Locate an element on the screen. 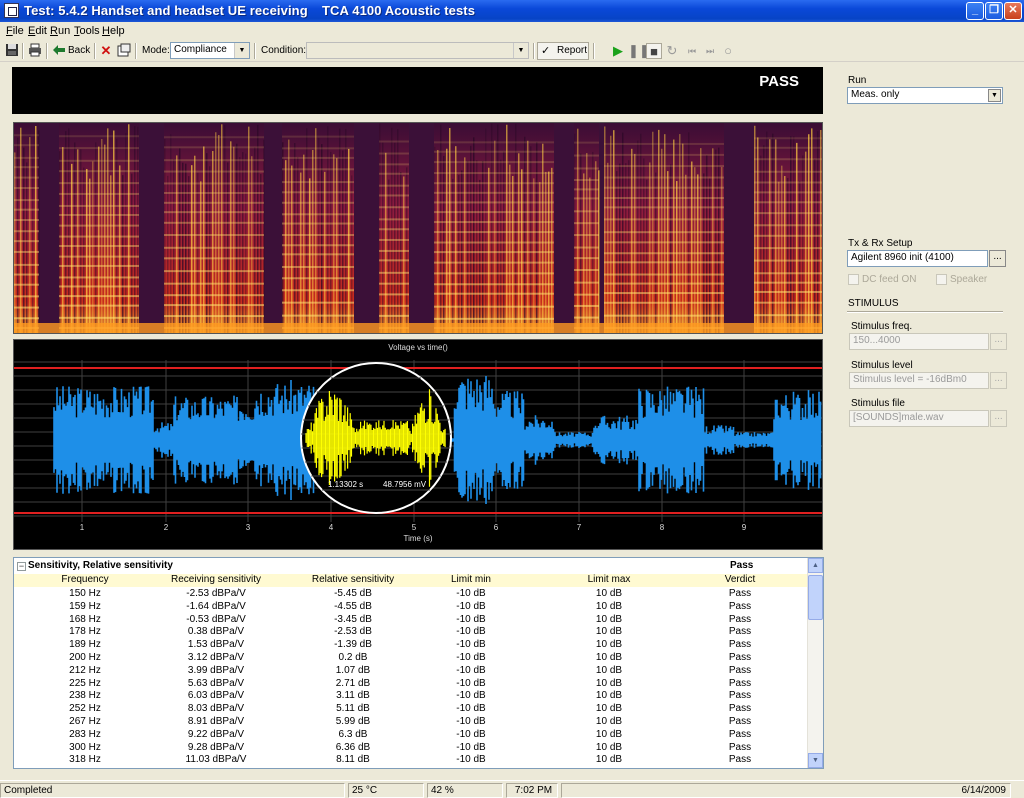 The width and height of the screenshot is (1024, 798). column-header: Limit min is located at coordinates (470, 579).